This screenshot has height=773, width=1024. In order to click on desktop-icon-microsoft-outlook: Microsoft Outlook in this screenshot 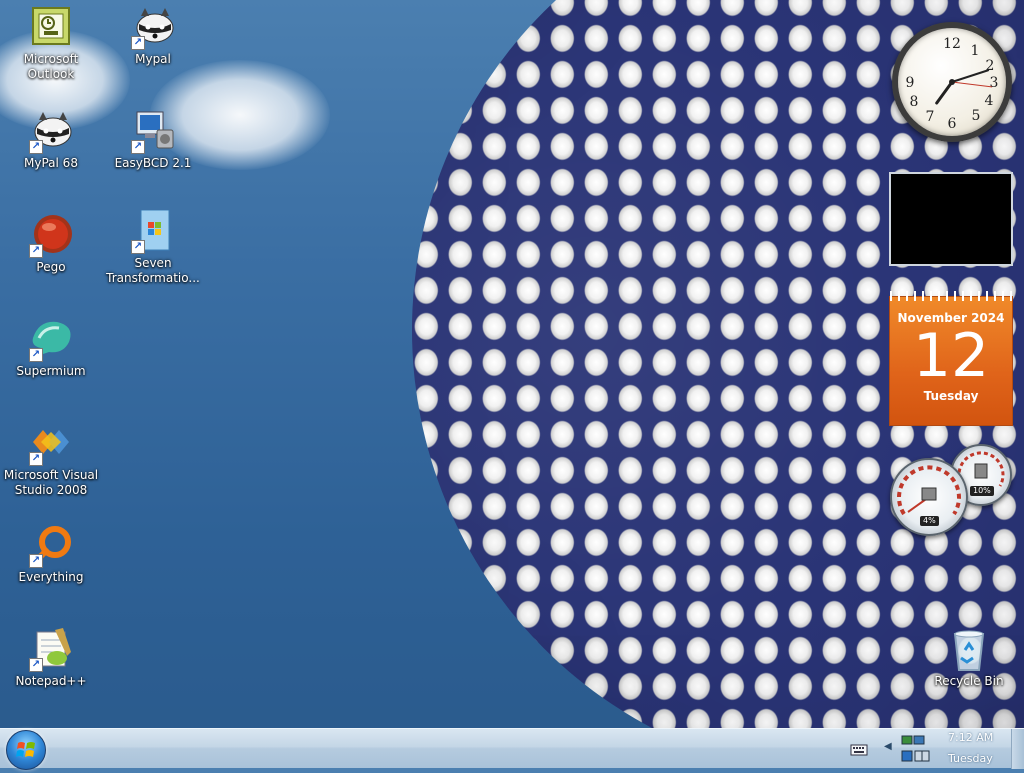, I will do `click(51, 44)`.